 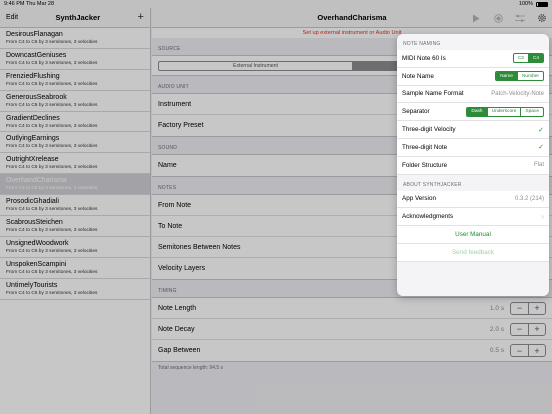 What do you see at coordinates (473, 217) in the screenshot?
I see `acknowledgments-row: Acknowledgments ›` at bounding box center [473, 217].